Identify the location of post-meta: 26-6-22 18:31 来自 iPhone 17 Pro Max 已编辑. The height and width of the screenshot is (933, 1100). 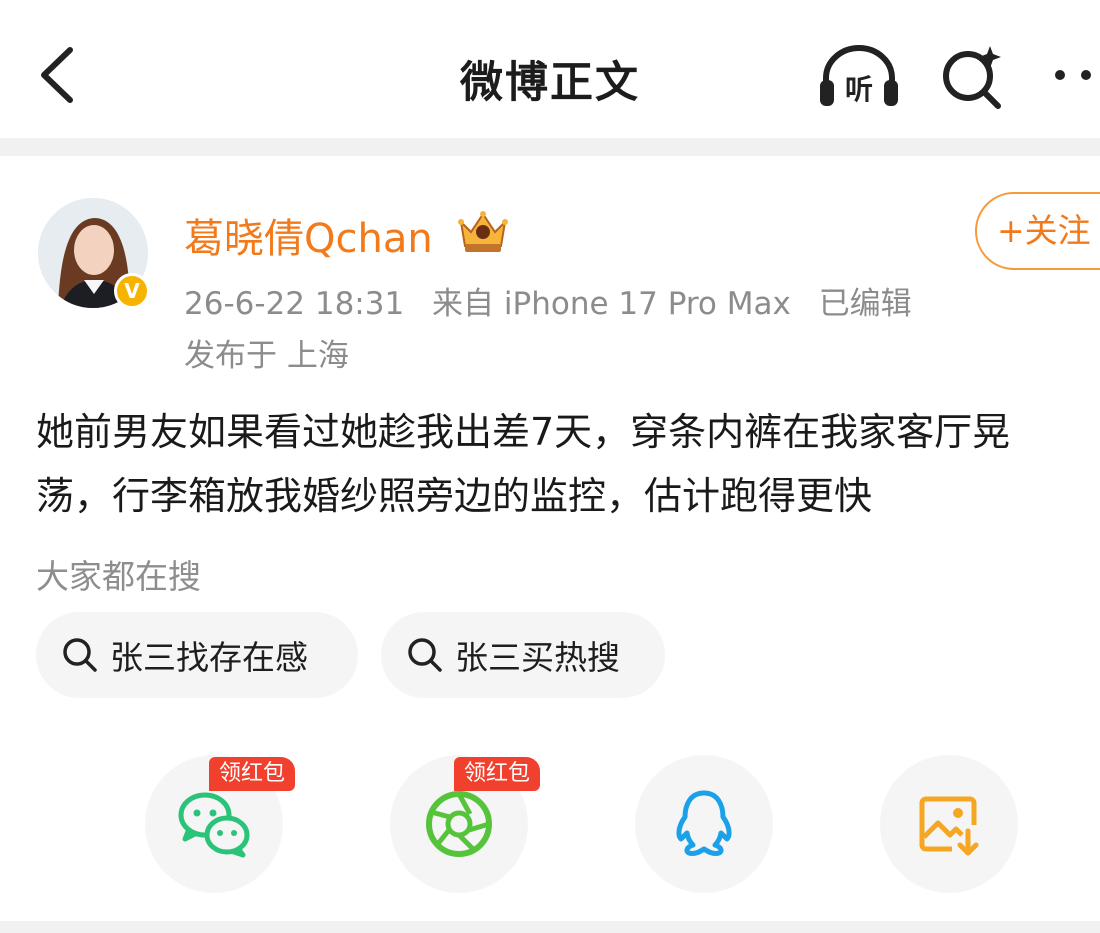
(557, 300).